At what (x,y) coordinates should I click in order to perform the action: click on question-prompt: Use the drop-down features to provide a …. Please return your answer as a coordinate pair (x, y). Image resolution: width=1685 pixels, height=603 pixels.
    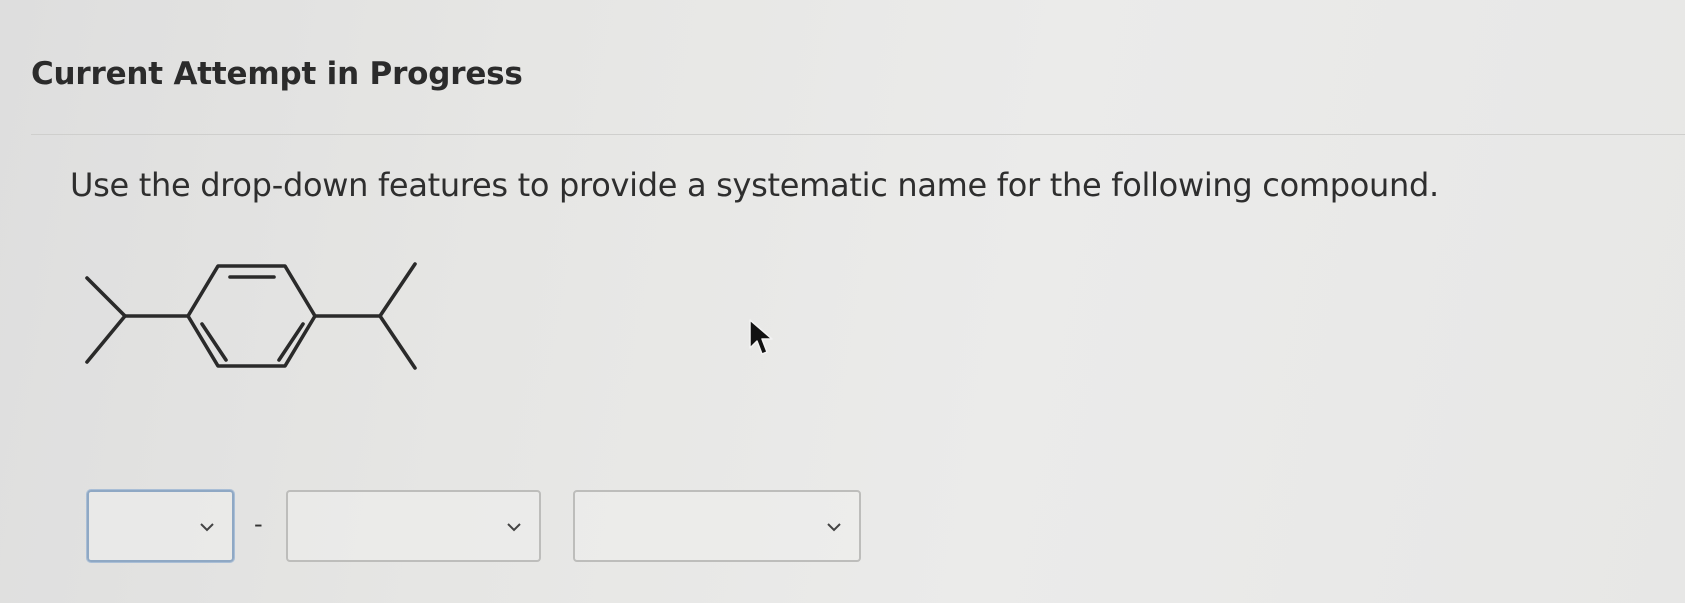
    Looking at the image, I should click on (754, 185).